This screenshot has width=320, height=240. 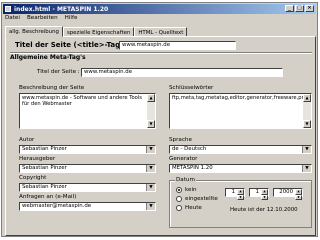 What do you see at coordinates (189, 149) in the screenshot?
I see `language-value: de - Deutsch` at bounding box center [189, 149].